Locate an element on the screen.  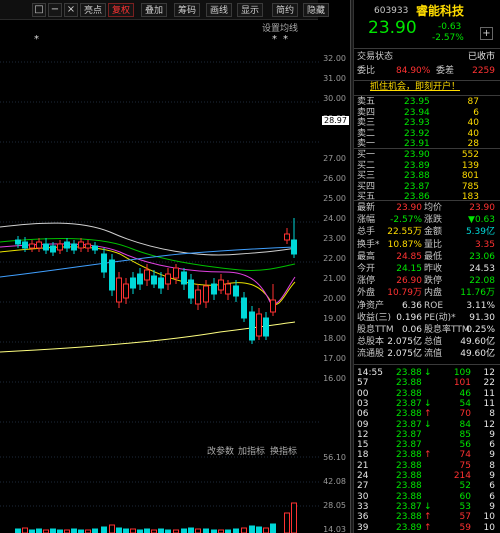
stat-label: ROE is located at coordinates (434, 305).